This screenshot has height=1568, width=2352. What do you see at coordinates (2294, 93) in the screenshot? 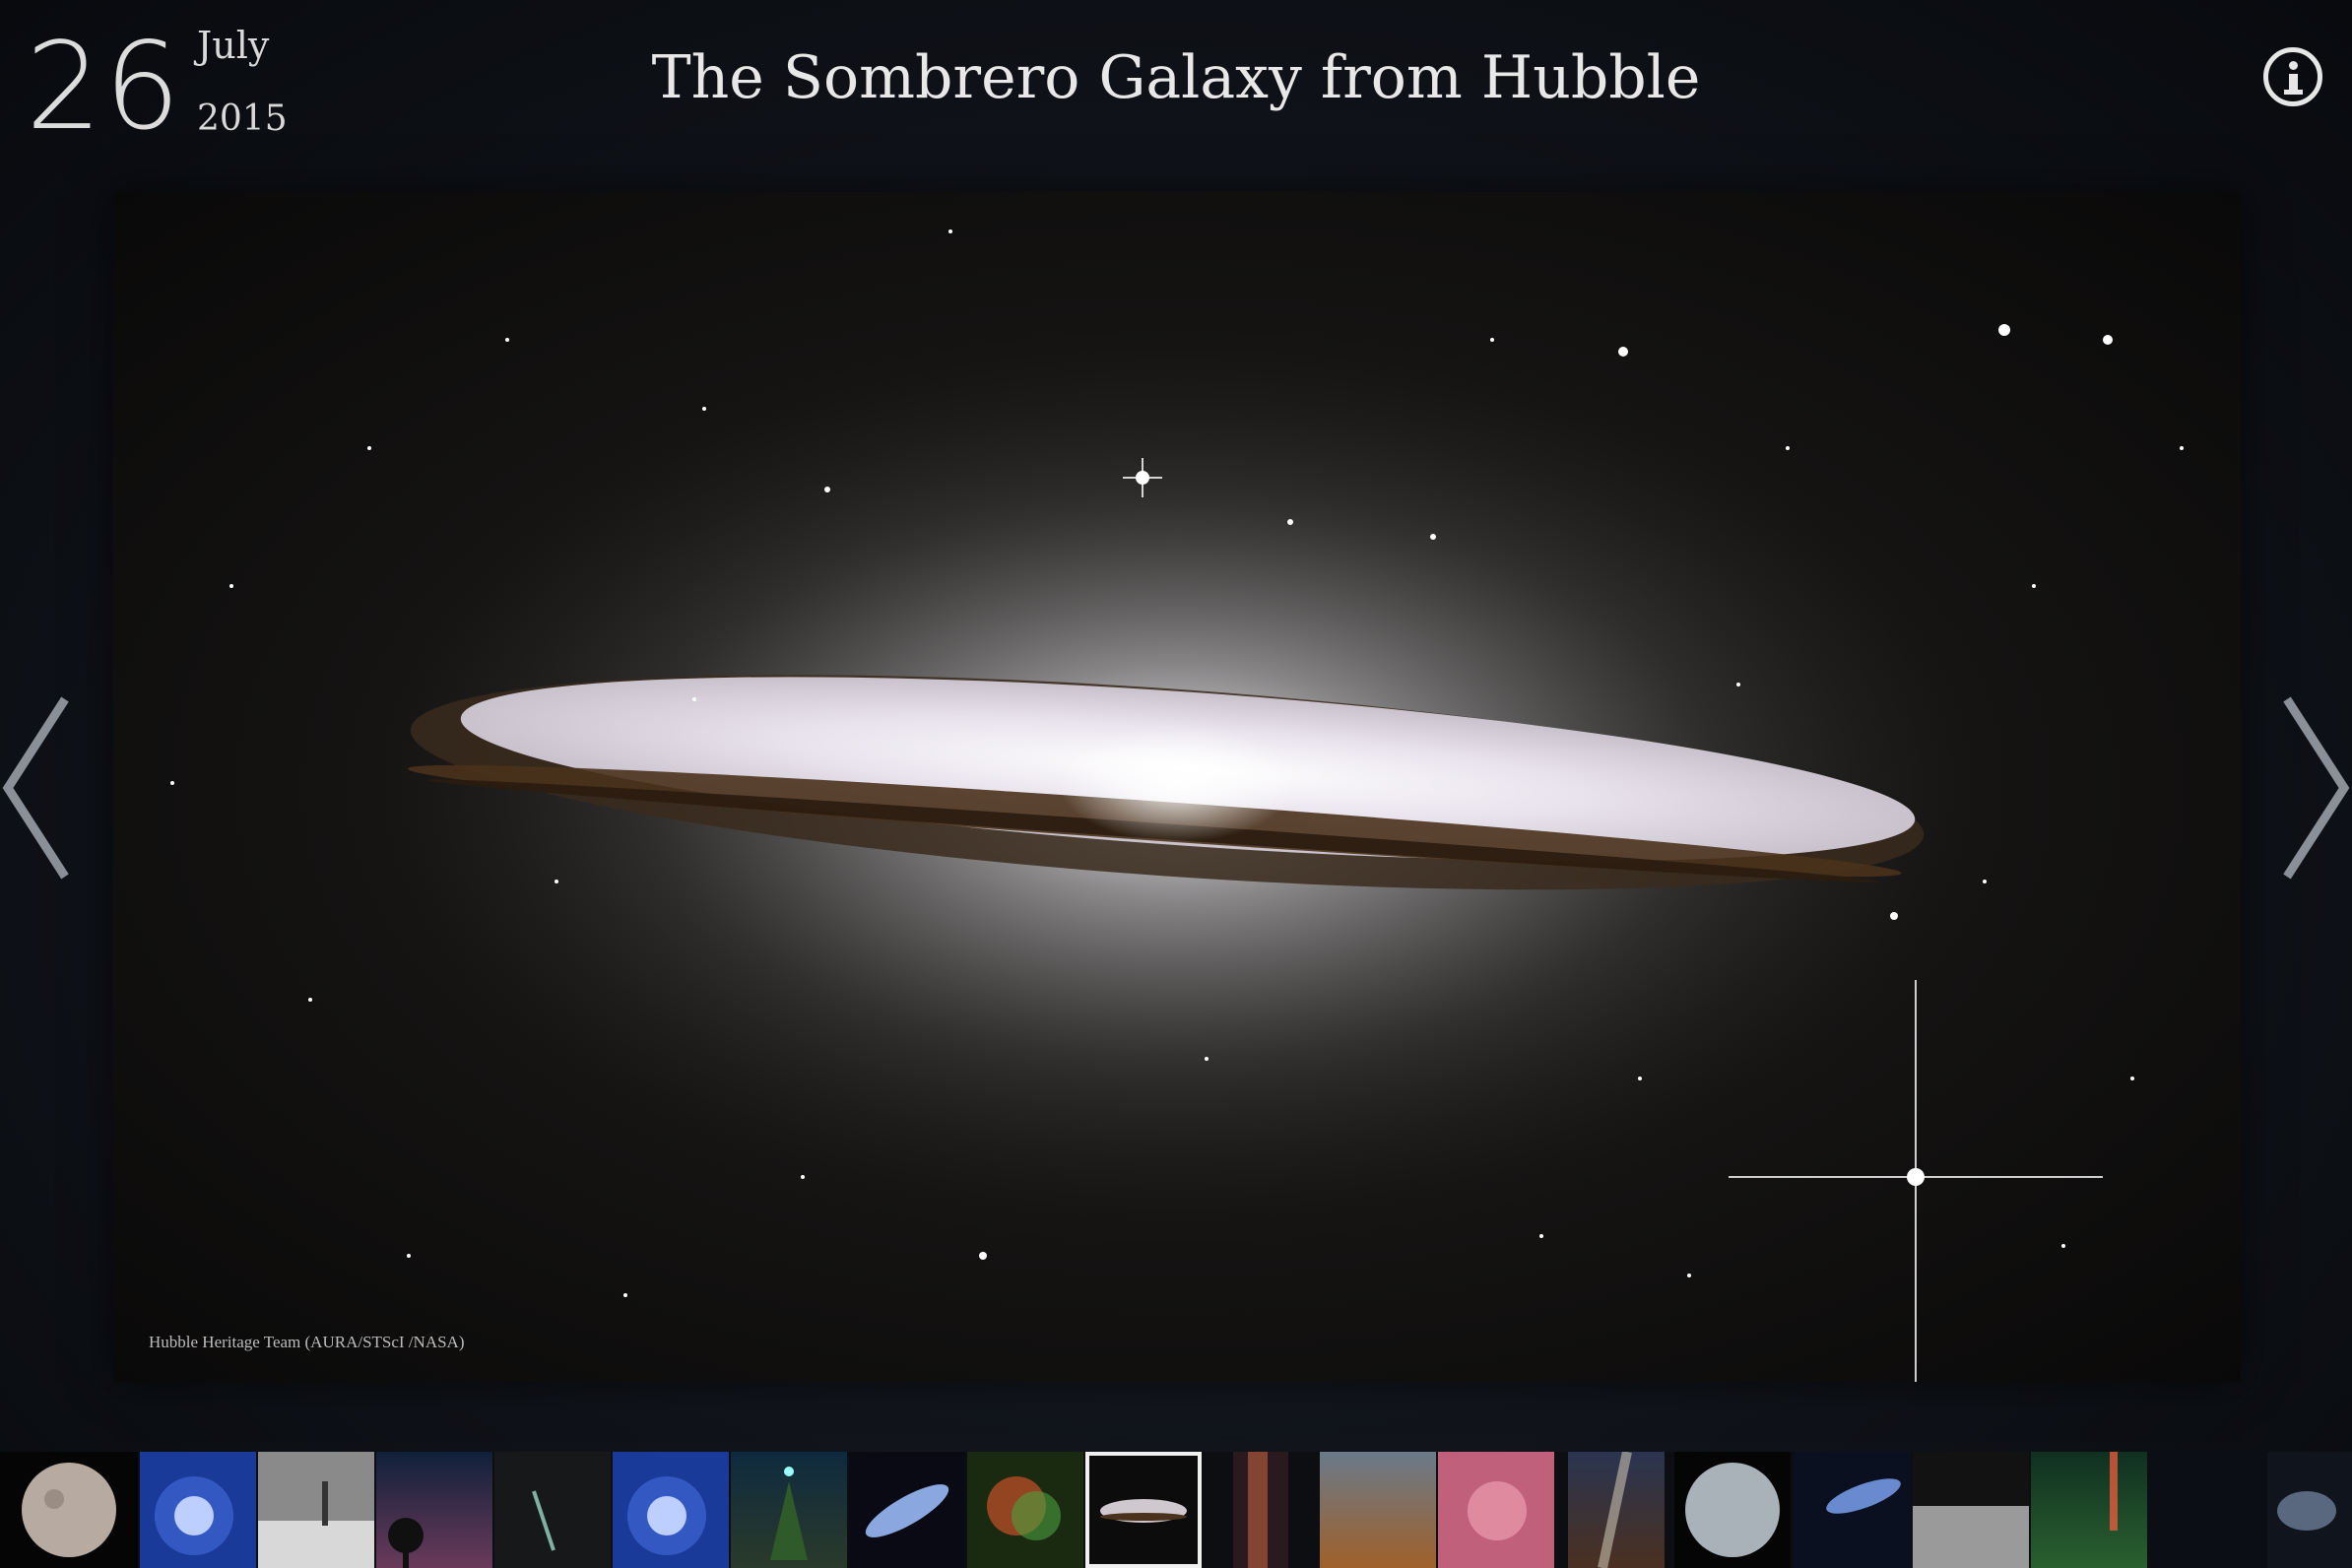
I see `info-icon-foot` at bounding box center [2294, 93].